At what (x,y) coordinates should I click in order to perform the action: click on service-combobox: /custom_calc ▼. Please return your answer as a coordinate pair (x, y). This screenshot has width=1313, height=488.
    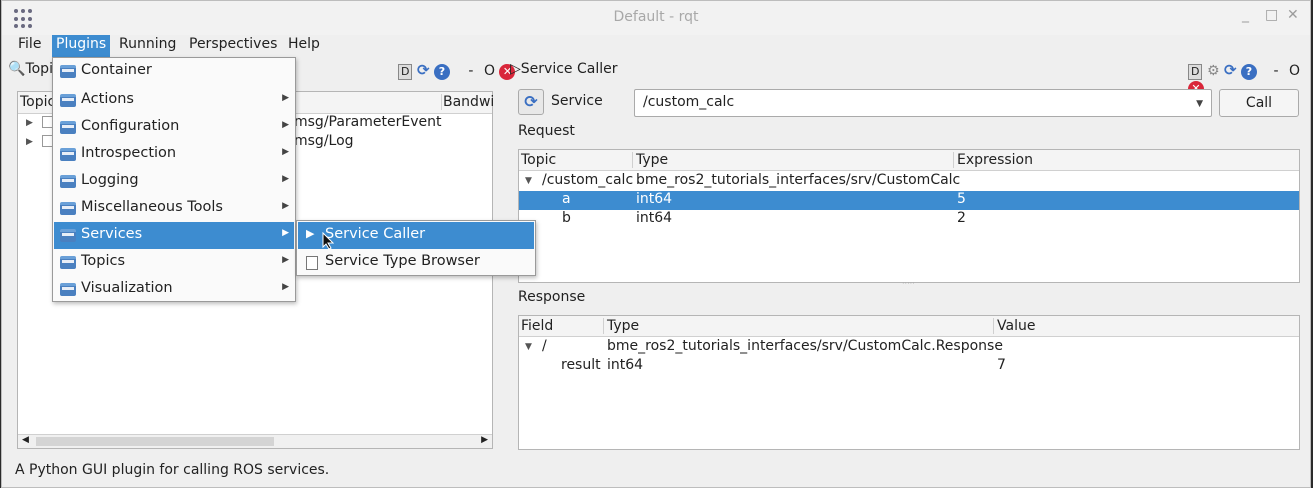
    Looking at the image, I should click on (923, 103).